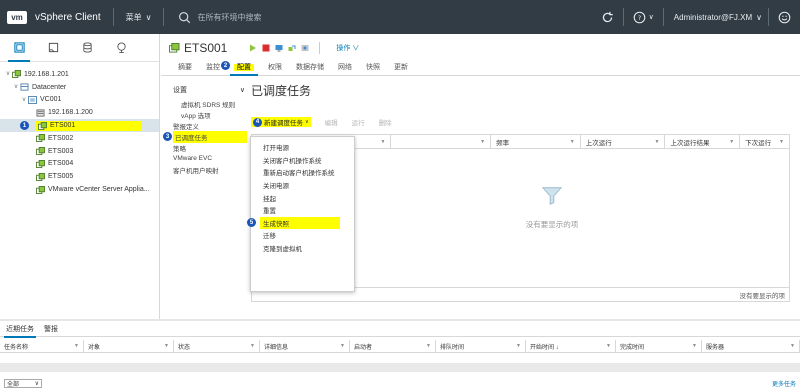 This screenshot has height=388, width=800. Describe the element at coordinates (764, 142) in the screenshot. I see `grid-column-header: 下次运行 ▼` at that location.